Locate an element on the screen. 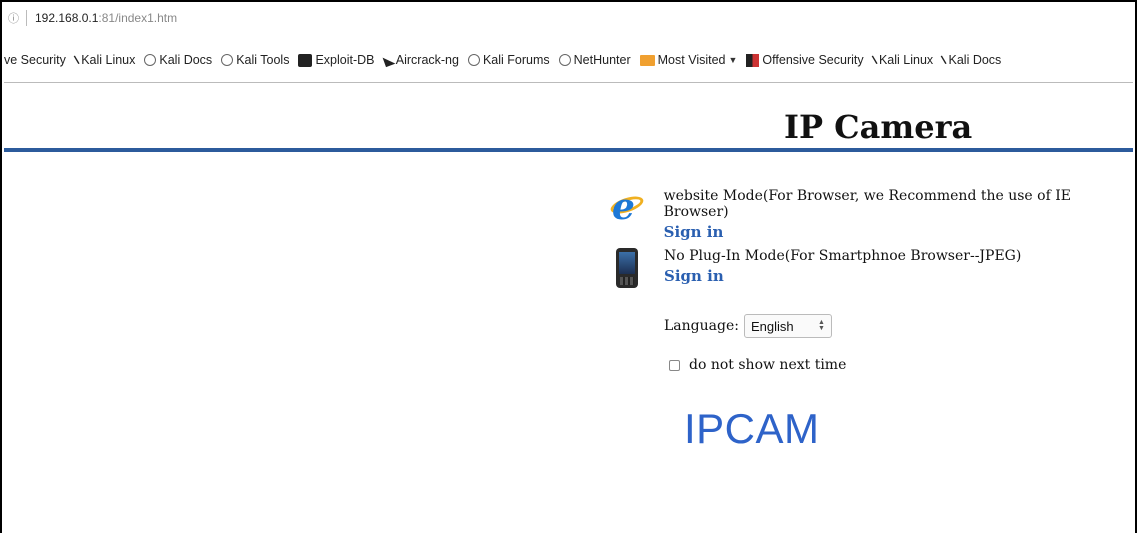 The image size is (1137, 533). bookmark-offensive-security-partial: ve Security is located at coordinates (35, 60).